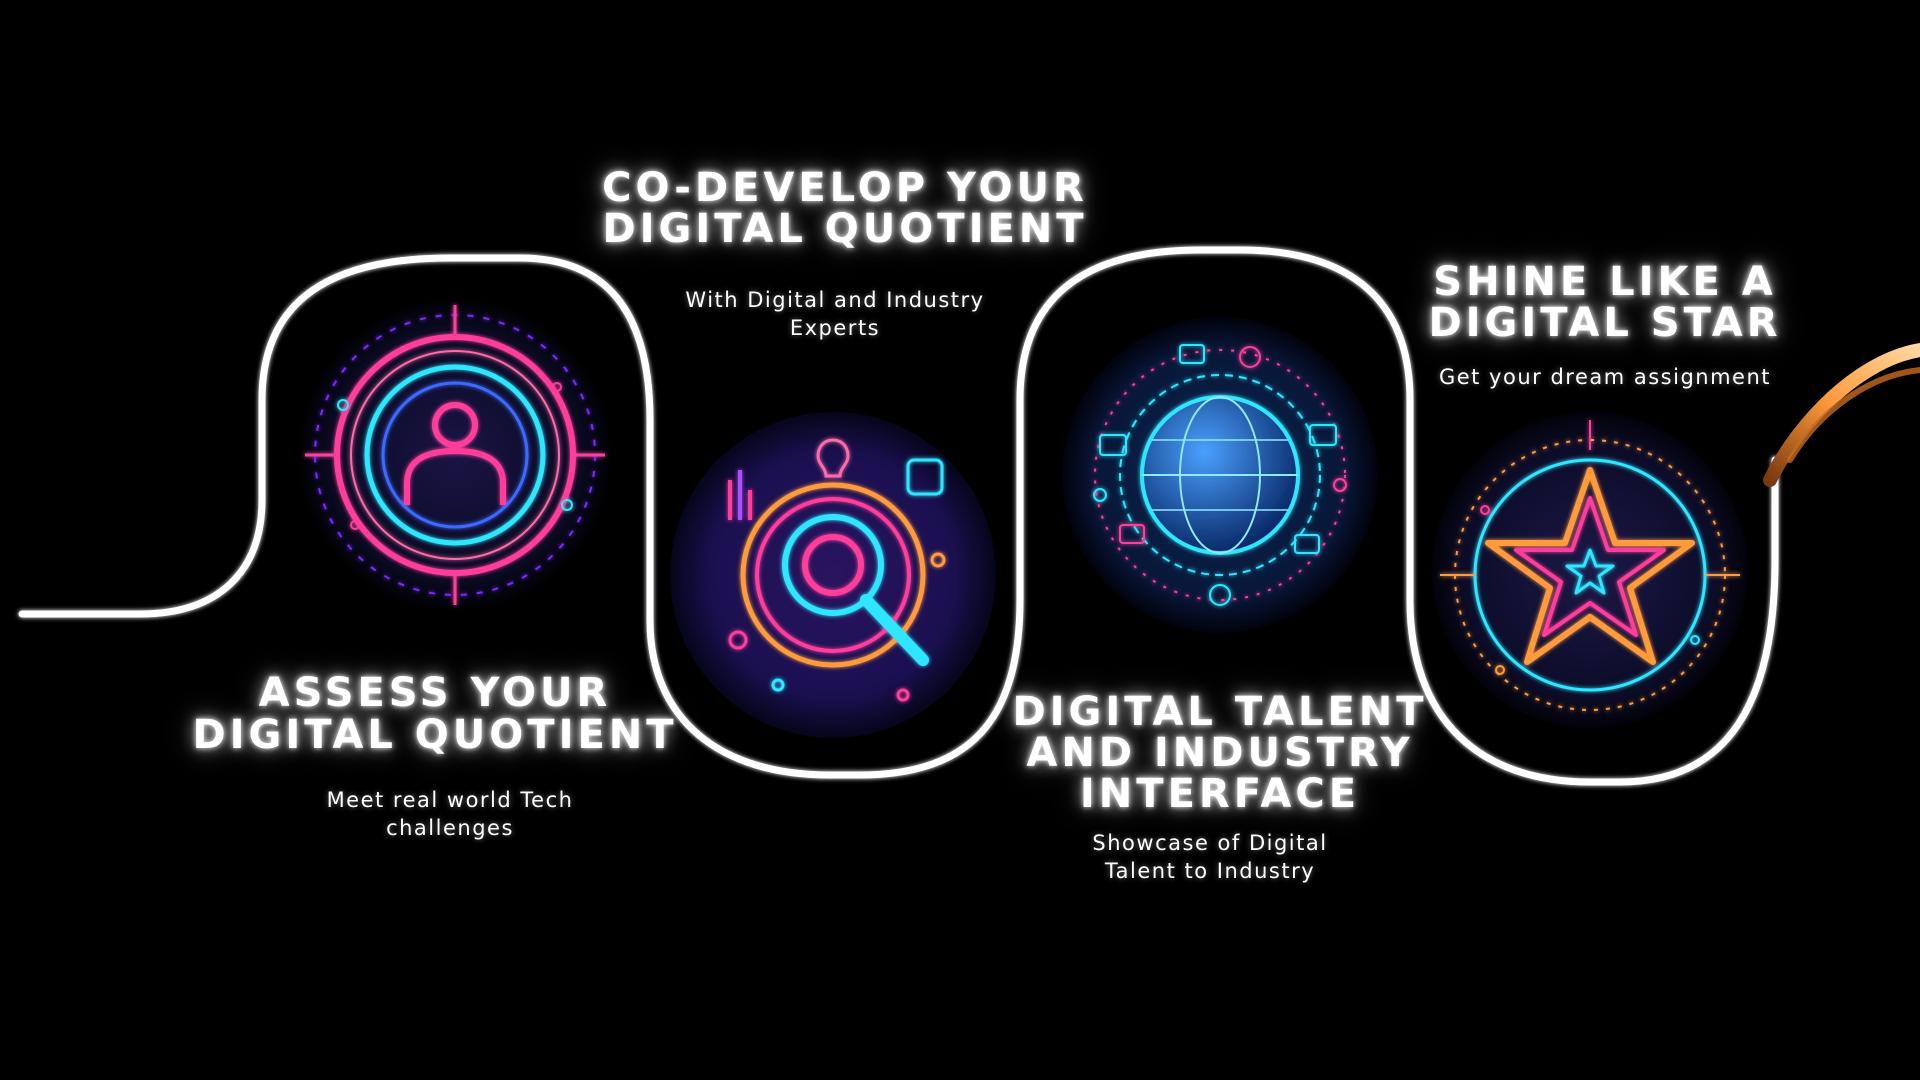  What do you see at coordinates (1210, 857) in the screenshot?
I see `step-3-subtitle: Showcase of Digital Talent to Industry` at bounding box center [1210, 857].